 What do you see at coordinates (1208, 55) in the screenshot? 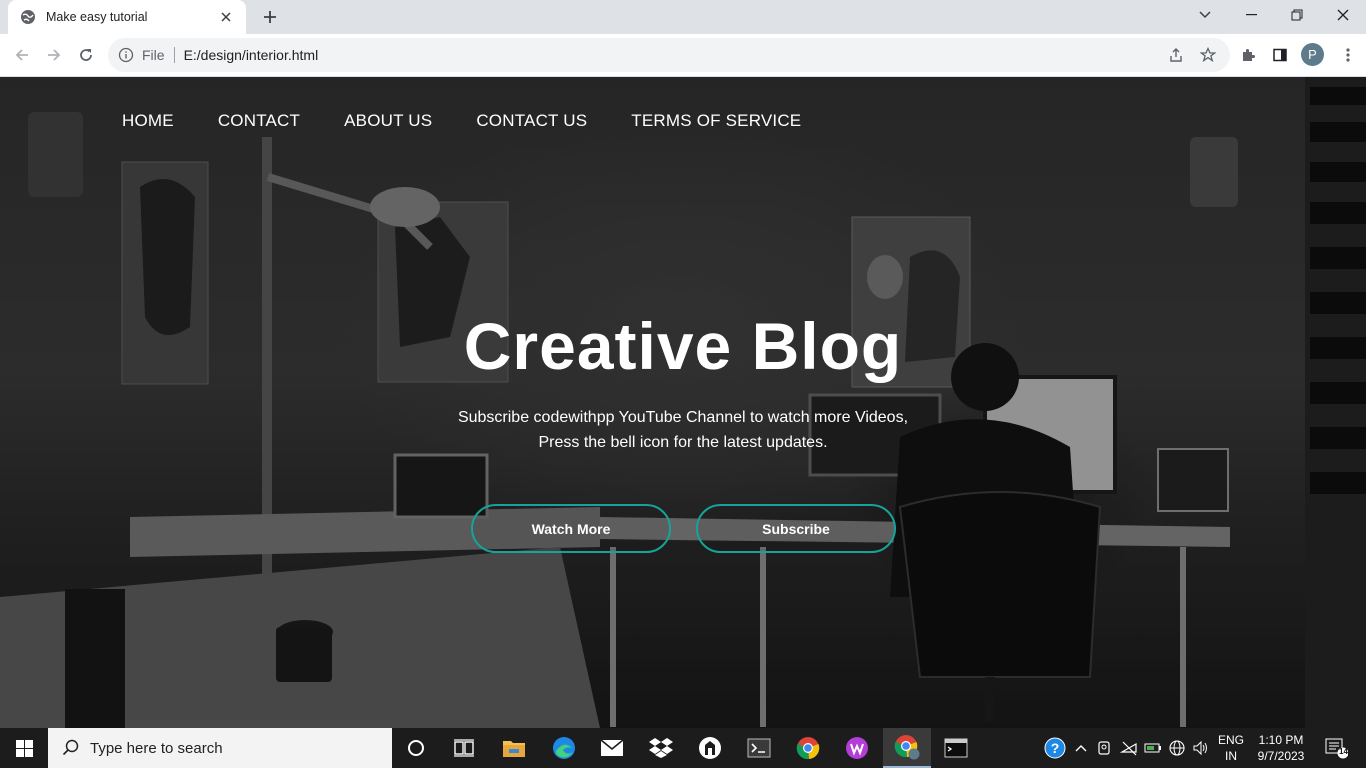
I see `bookmark-star-icon` at bounding box center [1208, 55].